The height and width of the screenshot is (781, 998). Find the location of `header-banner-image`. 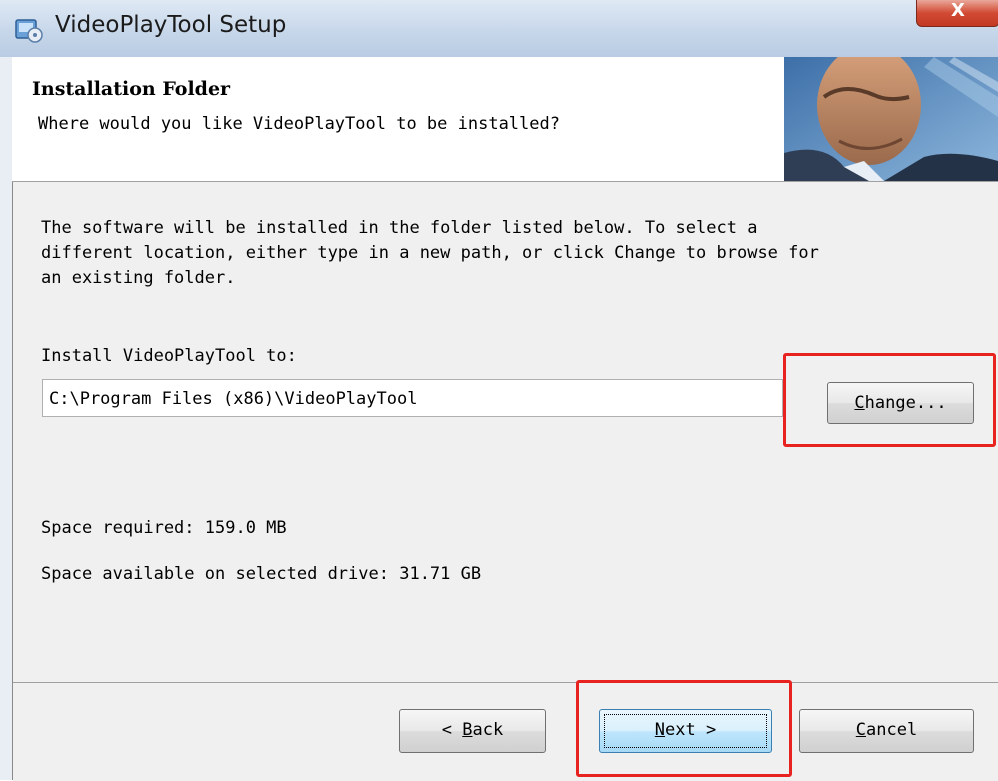

header-banner-image is located at coordinates (891, 119).